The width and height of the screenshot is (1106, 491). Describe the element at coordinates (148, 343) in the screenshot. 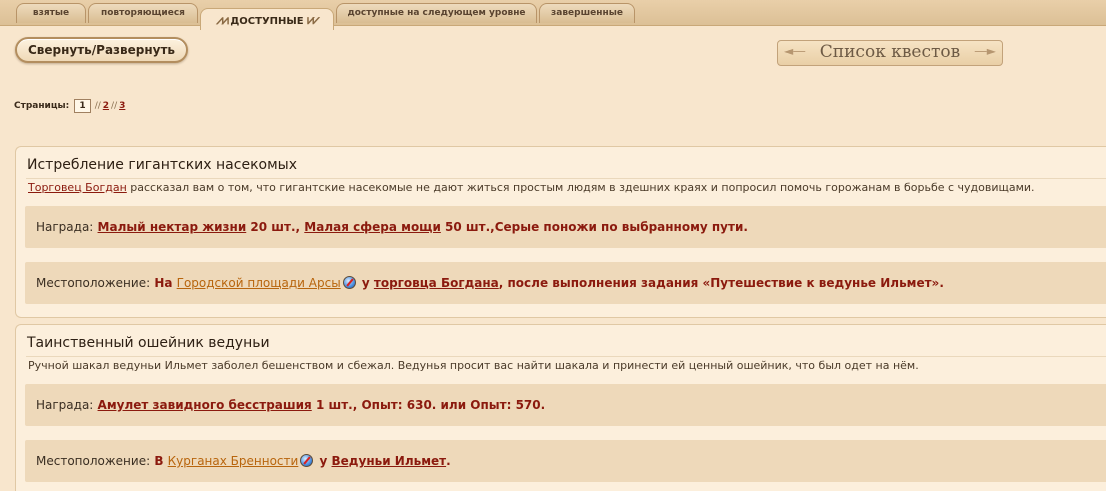

I see `quest-title: Таинственный ошейник ведуньи` at that location.